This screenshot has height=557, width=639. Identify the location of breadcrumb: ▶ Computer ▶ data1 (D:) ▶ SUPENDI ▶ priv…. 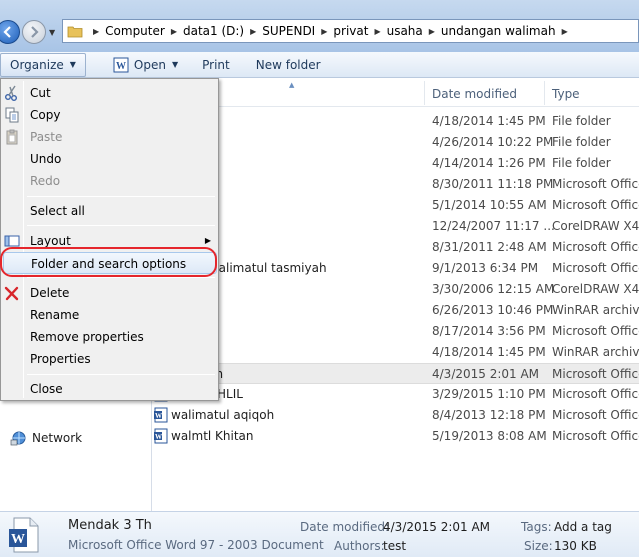
(350, 31).